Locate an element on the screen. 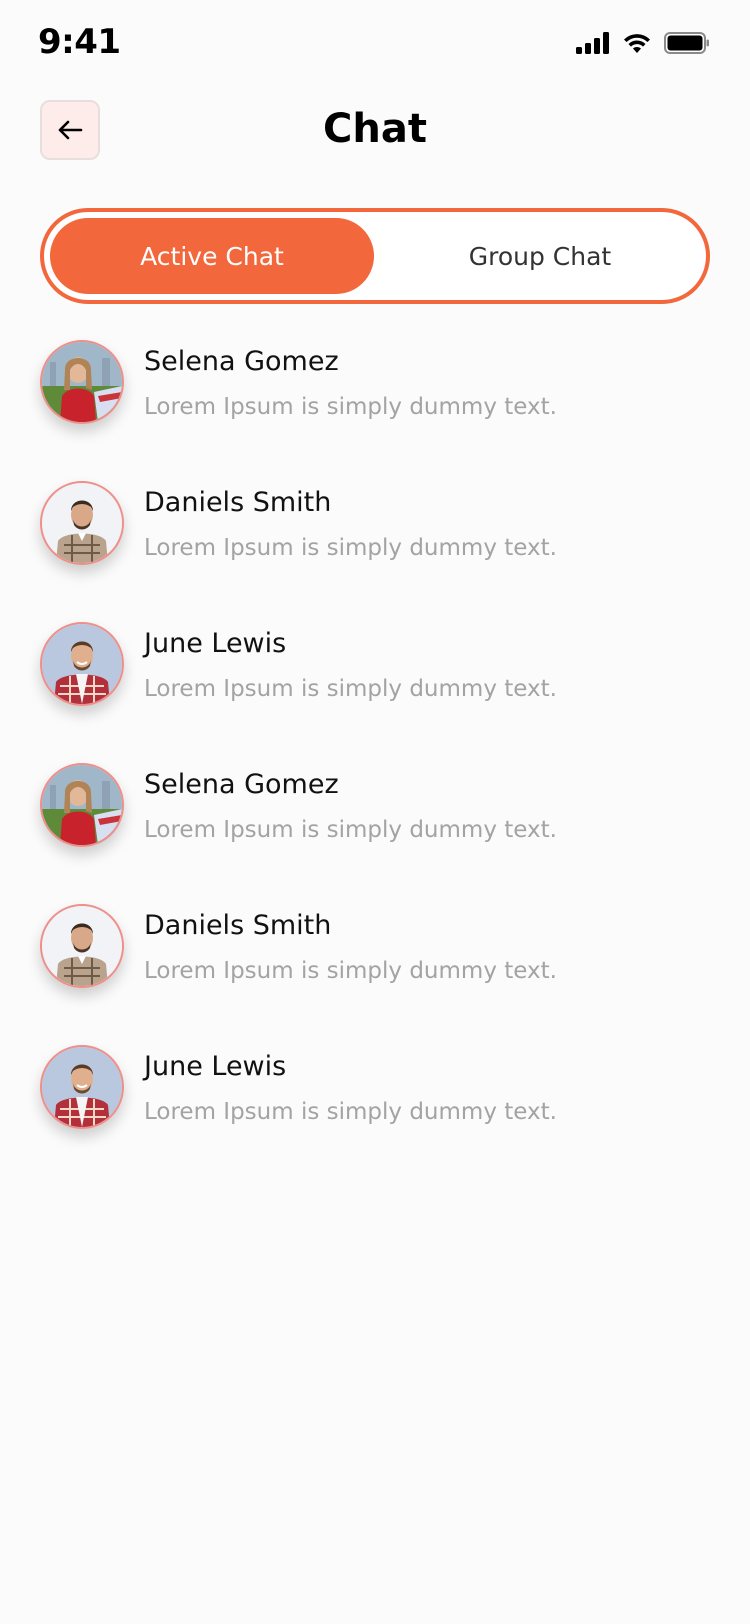 This screenshot has width=750, height=1624. header: Chat is located at coordinates (375, 133).